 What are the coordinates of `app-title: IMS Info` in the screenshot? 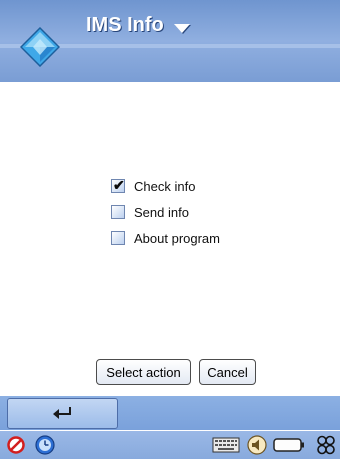 It's located at (125, 25).